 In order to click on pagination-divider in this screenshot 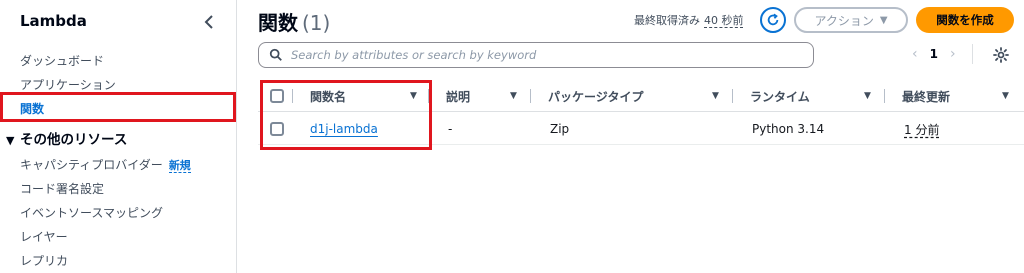, I will do `click(972, 54)`.